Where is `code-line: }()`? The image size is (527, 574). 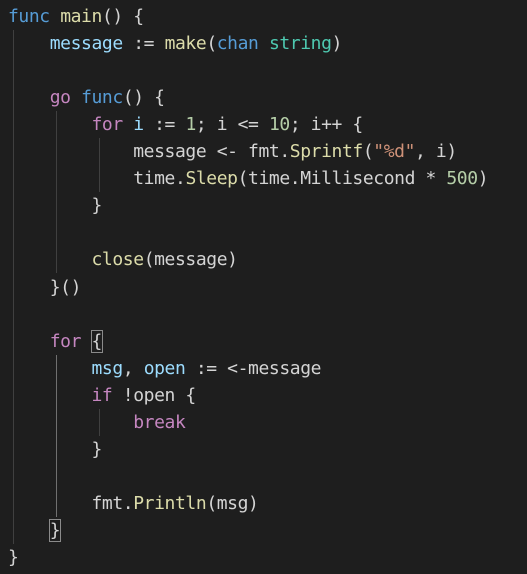 code-line: }() is located at coordinates (45, 287).